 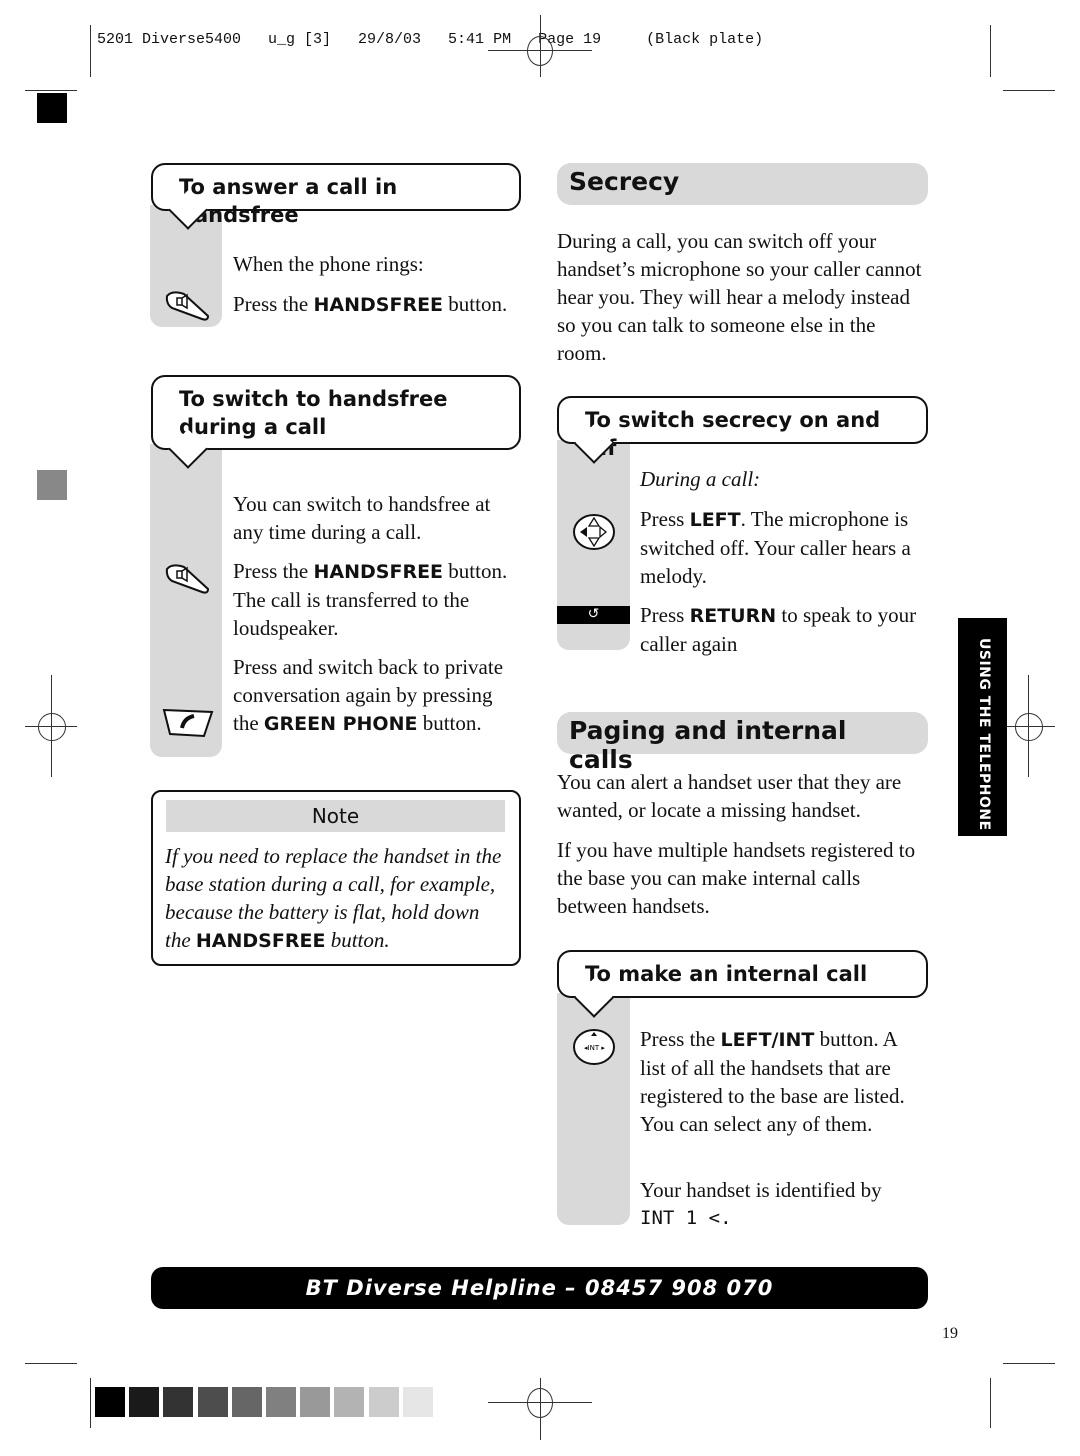 I want to click on key-name: LEFT, so click(x=715, y=520).